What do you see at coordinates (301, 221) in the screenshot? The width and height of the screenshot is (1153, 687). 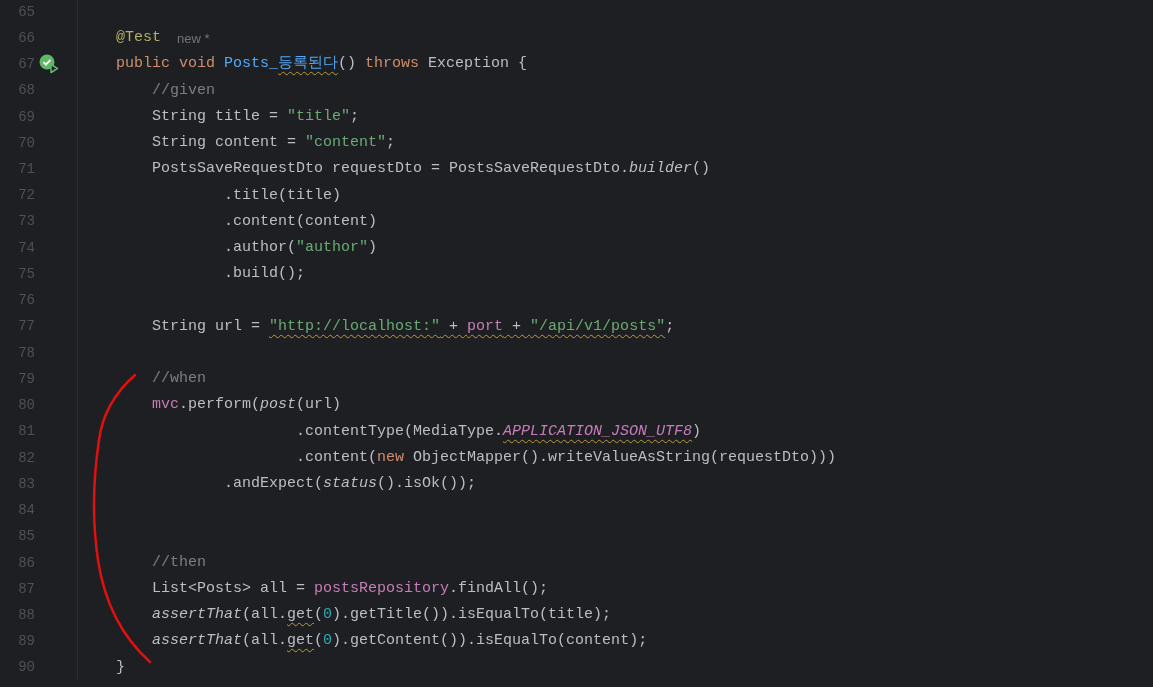 I see `code-line: .content(content)` at bounding box center [301, 221].